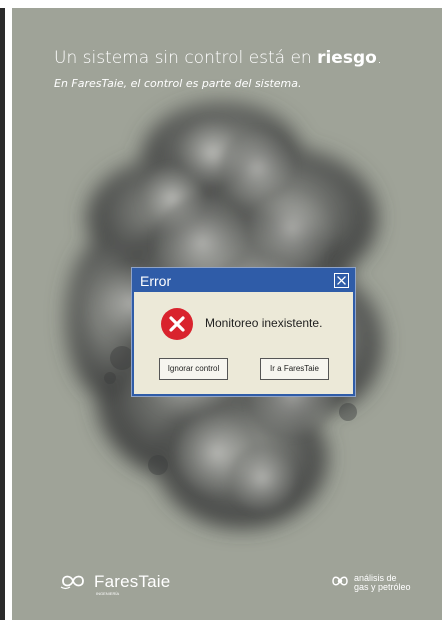 Image resolution: width=442 pixels, height=628 pixels. I want to click on poster-headline: Un sistema sin control está en riesgo., so click(218, 58).